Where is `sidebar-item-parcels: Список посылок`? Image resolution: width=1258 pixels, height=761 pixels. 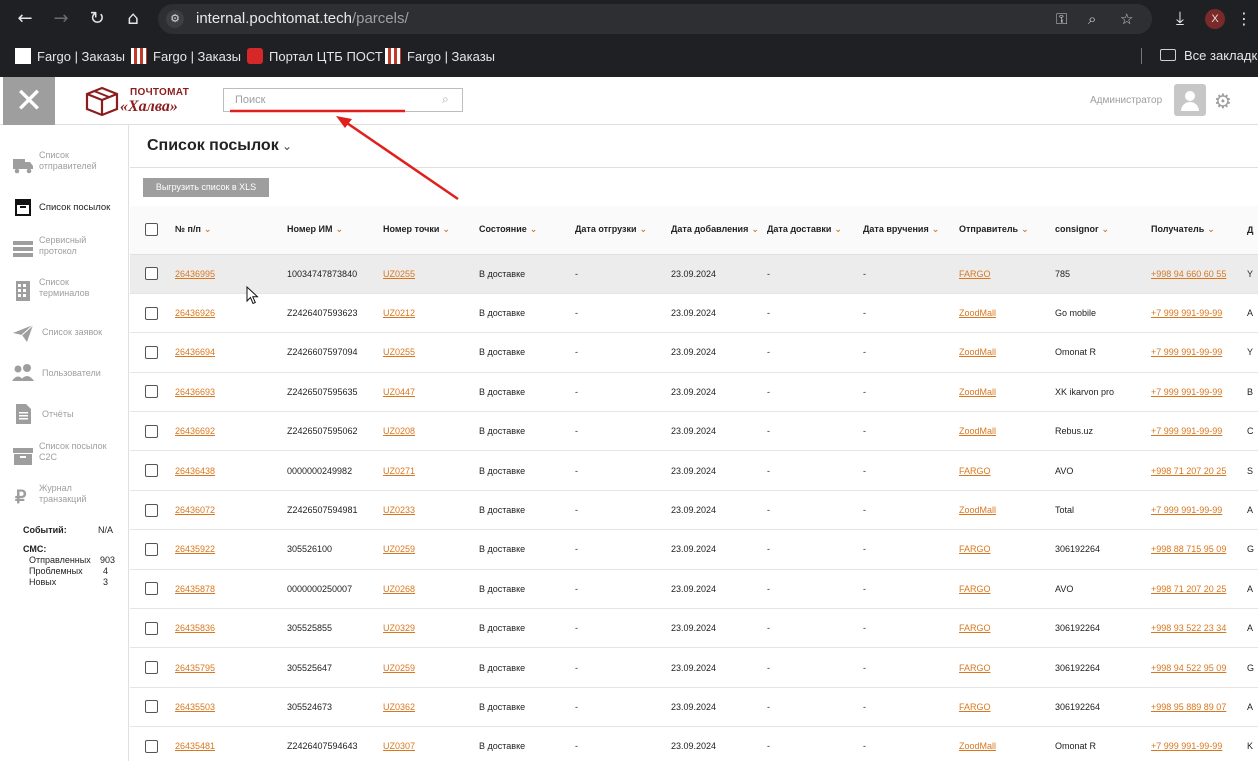 sidebar-item-parcels: Список посылок is located at coordinates (66, 207).